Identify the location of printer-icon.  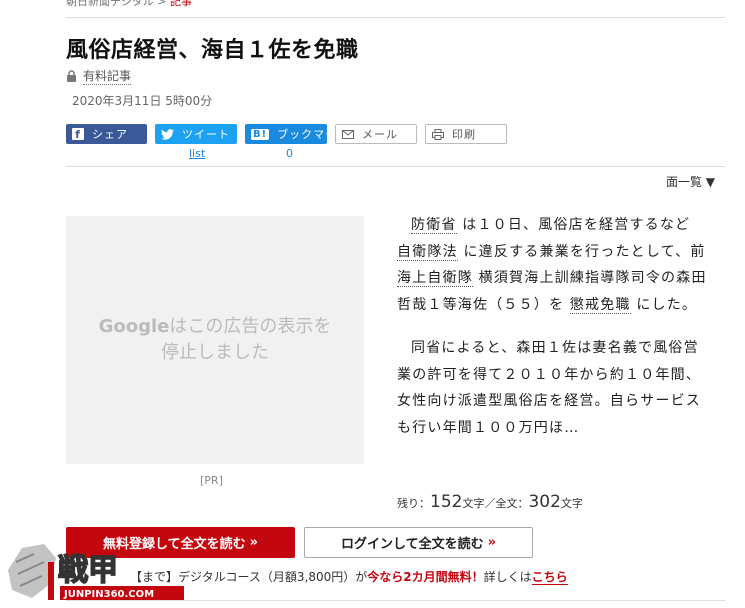
(438, 134).